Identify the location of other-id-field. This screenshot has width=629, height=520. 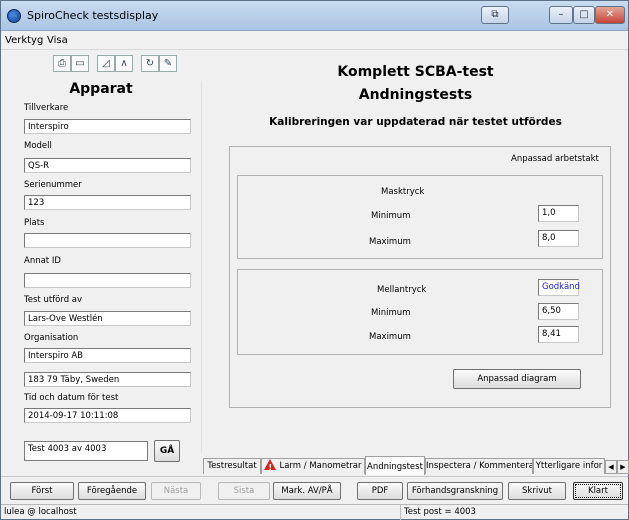
(107, 280).